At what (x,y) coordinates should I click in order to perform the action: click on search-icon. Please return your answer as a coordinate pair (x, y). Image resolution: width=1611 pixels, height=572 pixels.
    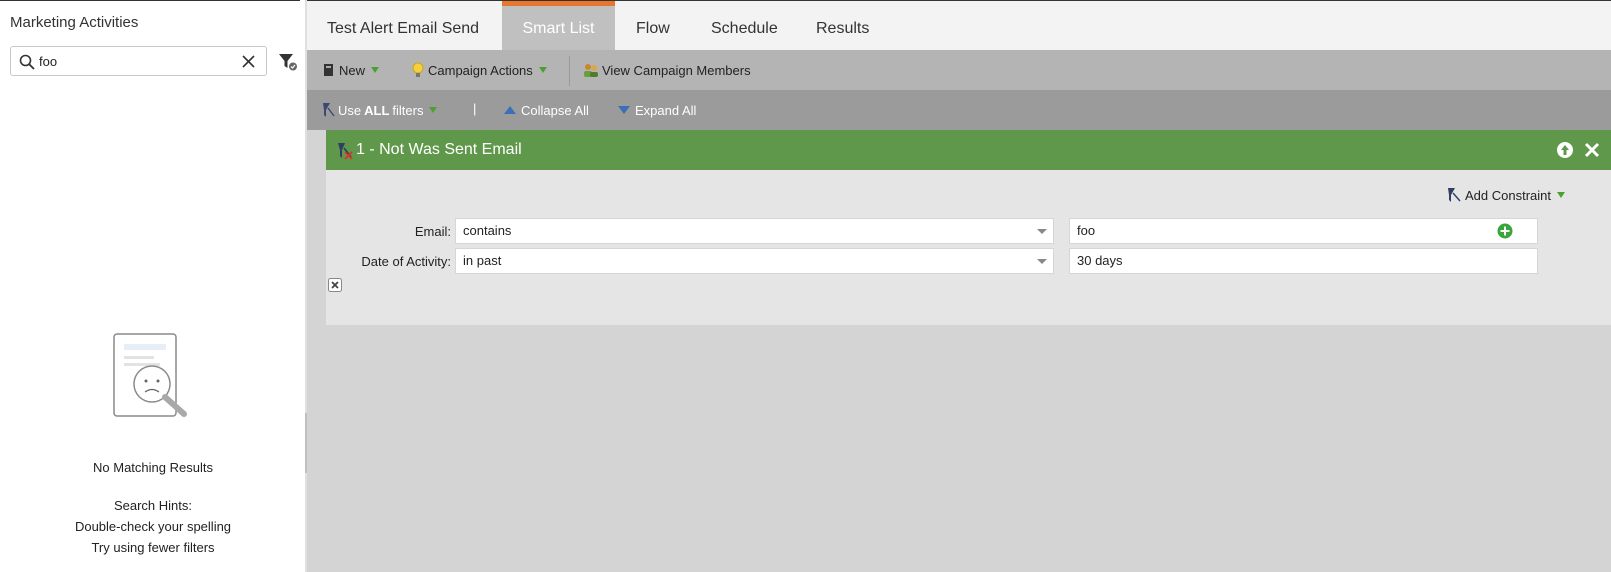
    Looking at the image, I should click on (27, 62).